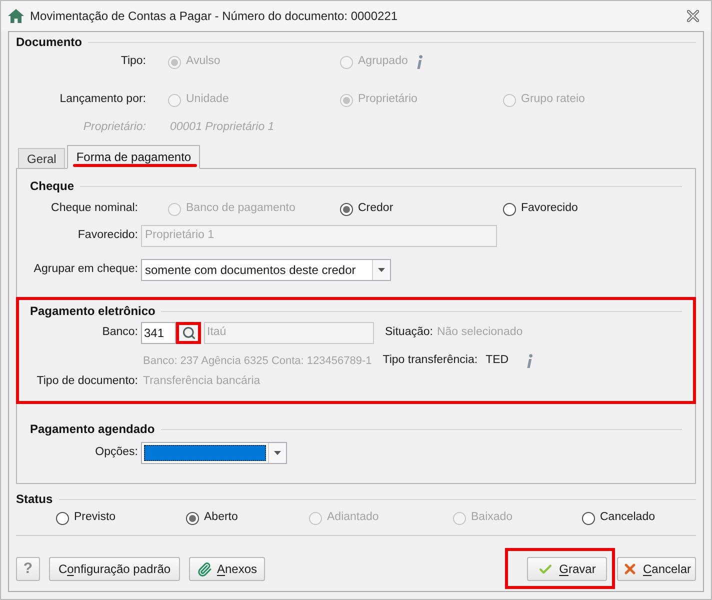 This screenshot has height=600, width=712. I want to click on check-icon, so click(546, 569).